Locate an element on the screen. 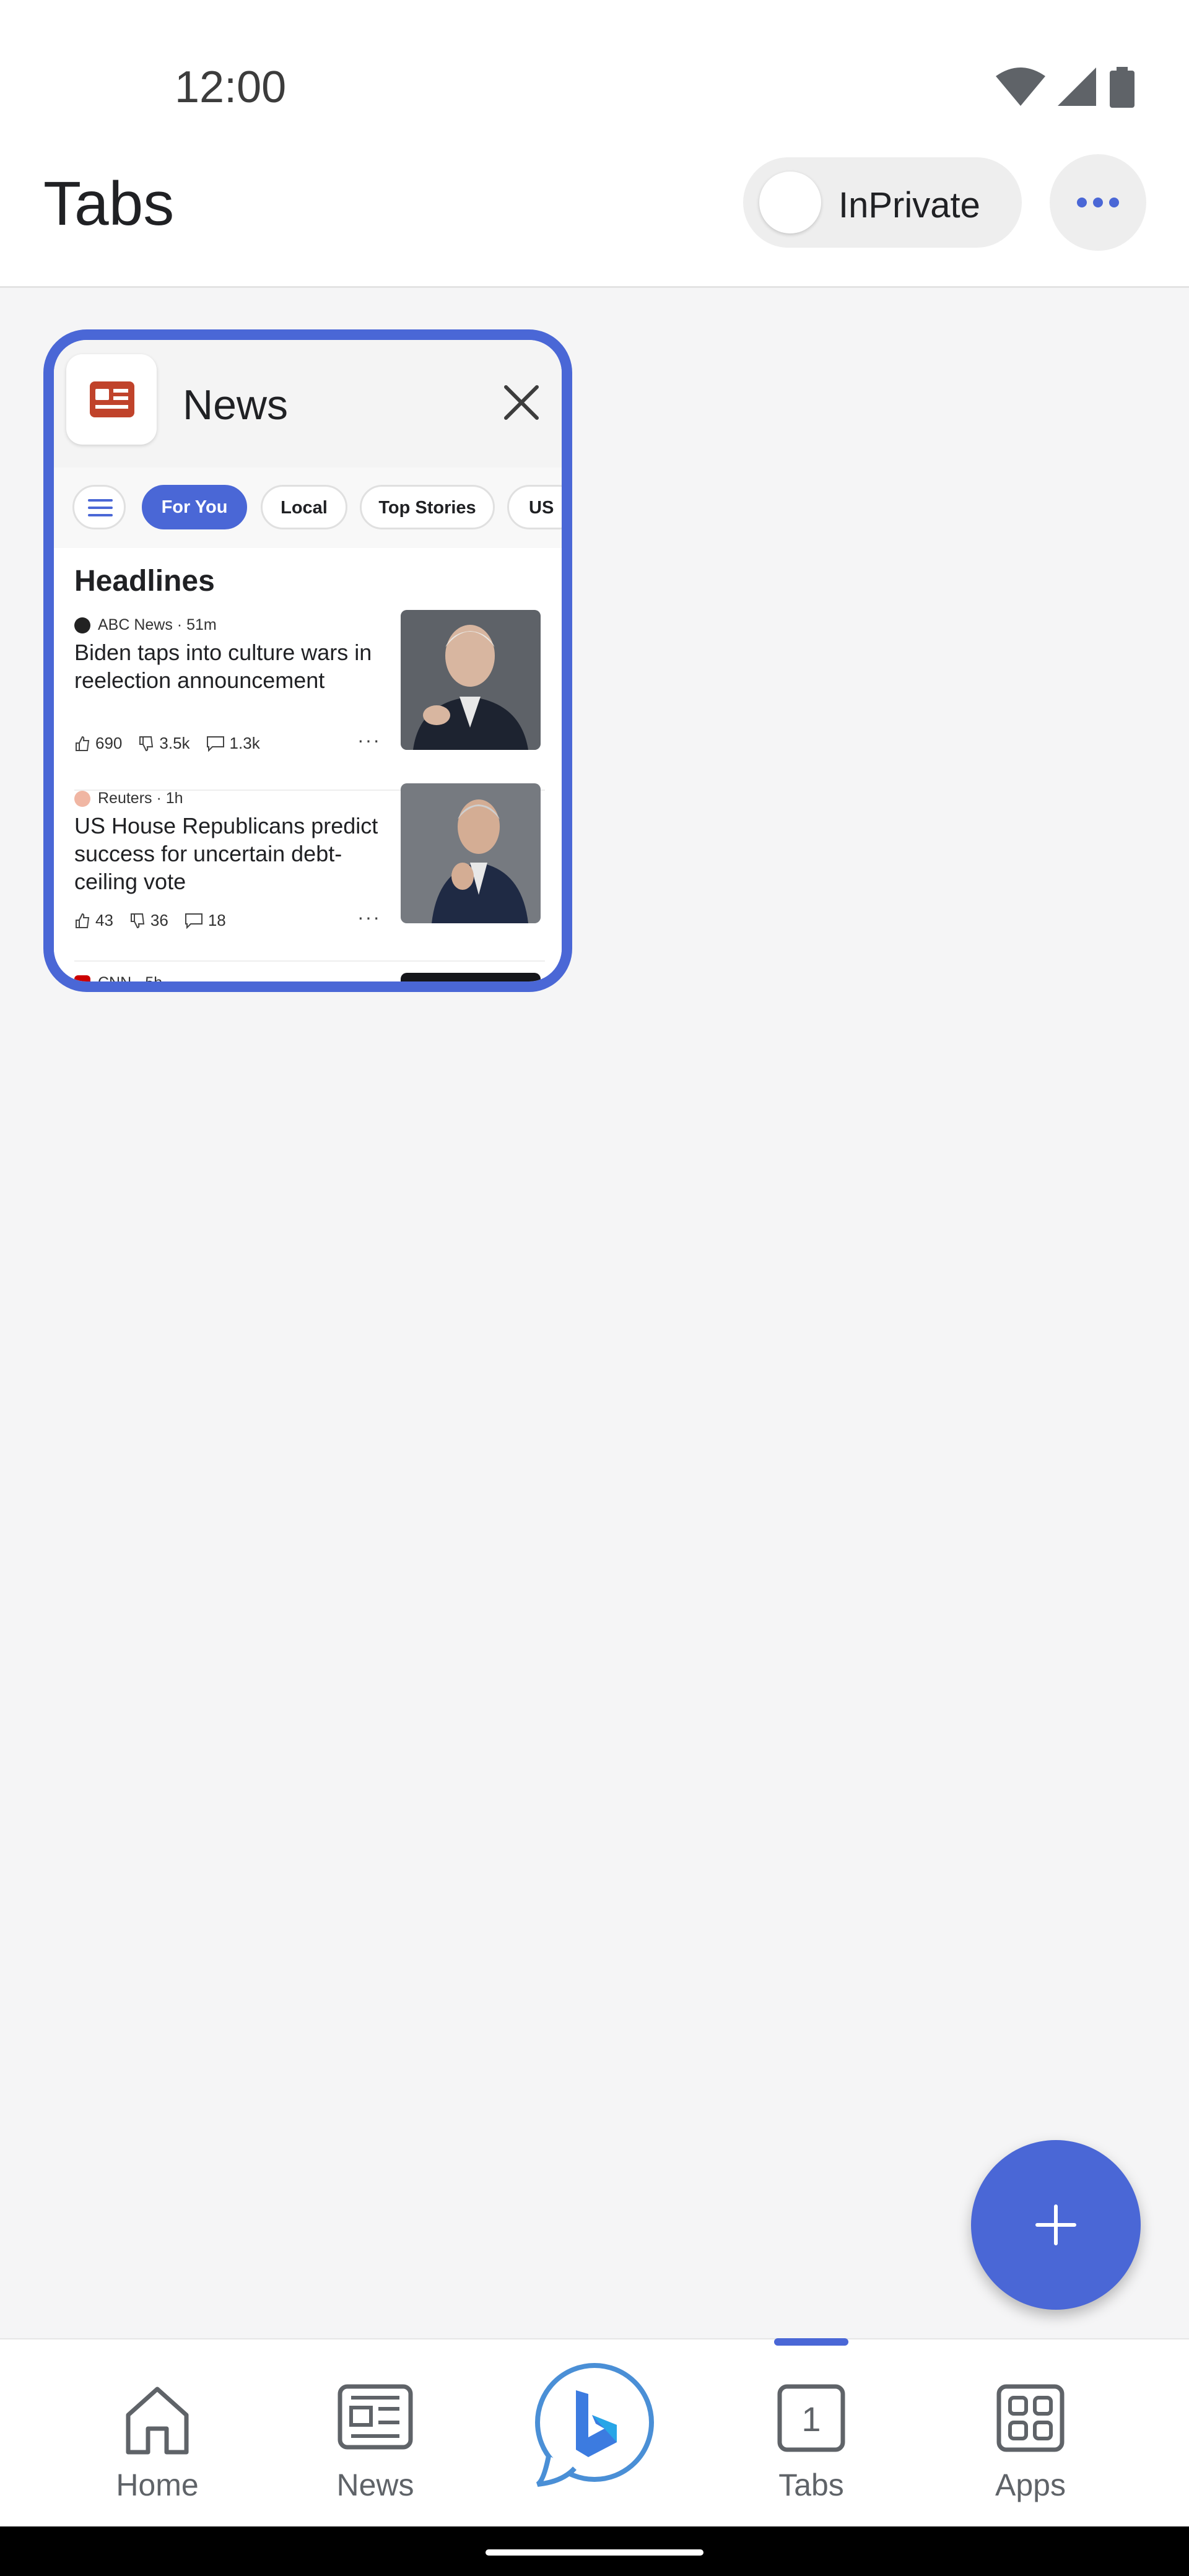 The height and width of the screenshot is (2576, 1189). divider is located at coordinates (309, 961).